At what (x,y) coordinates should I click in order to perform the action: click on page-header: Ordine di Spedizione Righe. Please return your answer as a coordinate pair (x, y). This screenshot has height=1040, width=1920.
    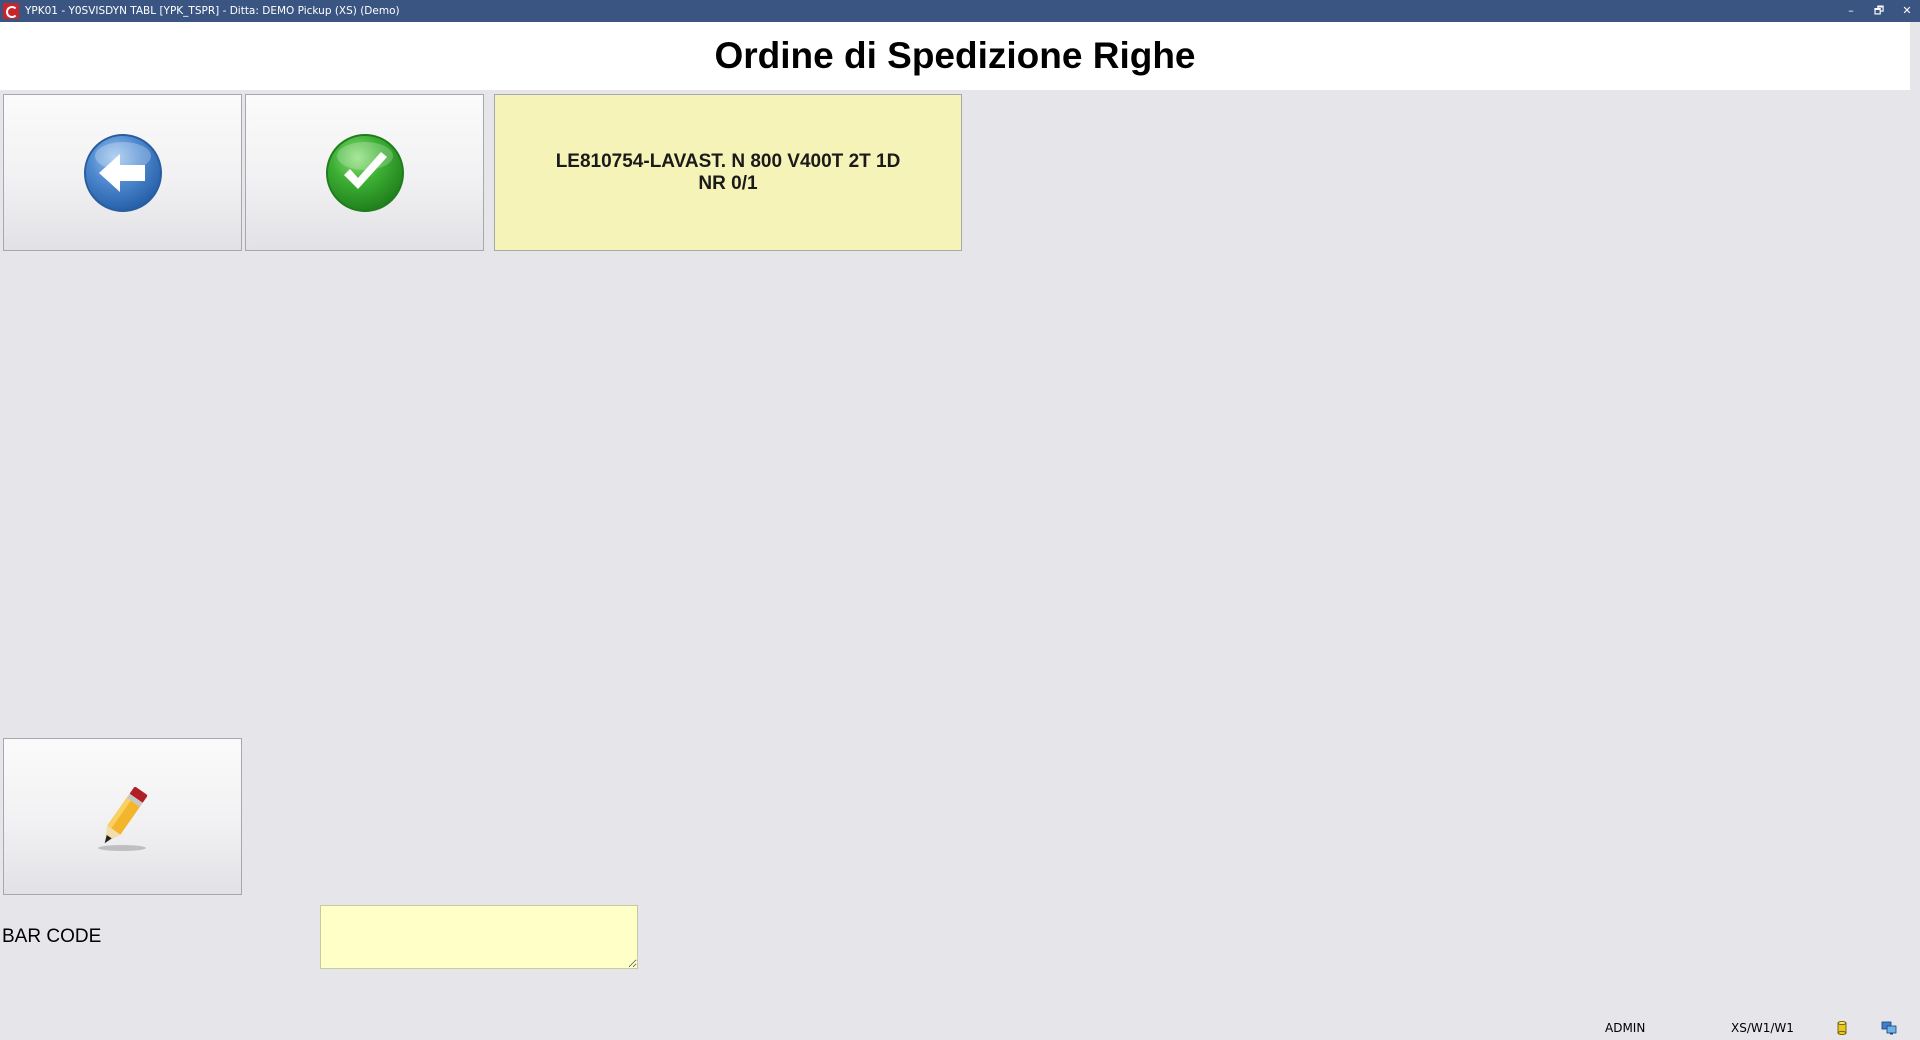
    Looking at the image, I should click on (955, 56).